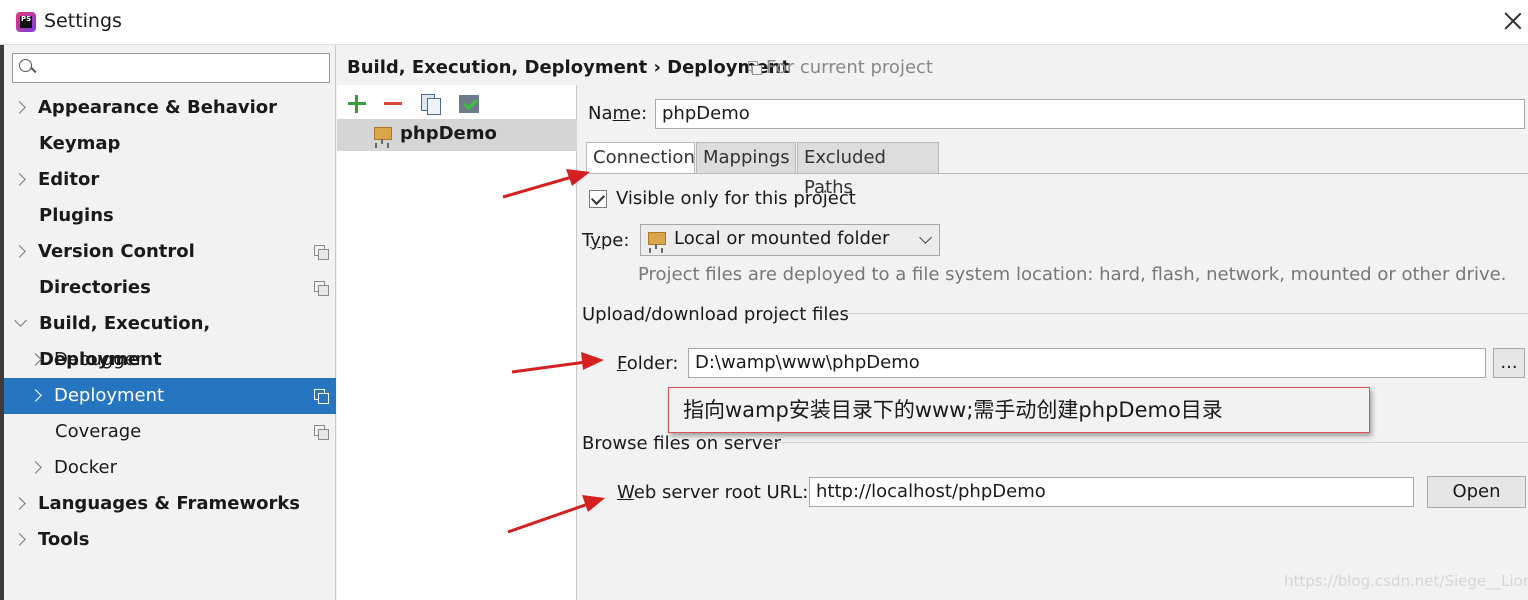 The image size is (1528, 600). I want to click on annotation-arrows, so click(553, 351).